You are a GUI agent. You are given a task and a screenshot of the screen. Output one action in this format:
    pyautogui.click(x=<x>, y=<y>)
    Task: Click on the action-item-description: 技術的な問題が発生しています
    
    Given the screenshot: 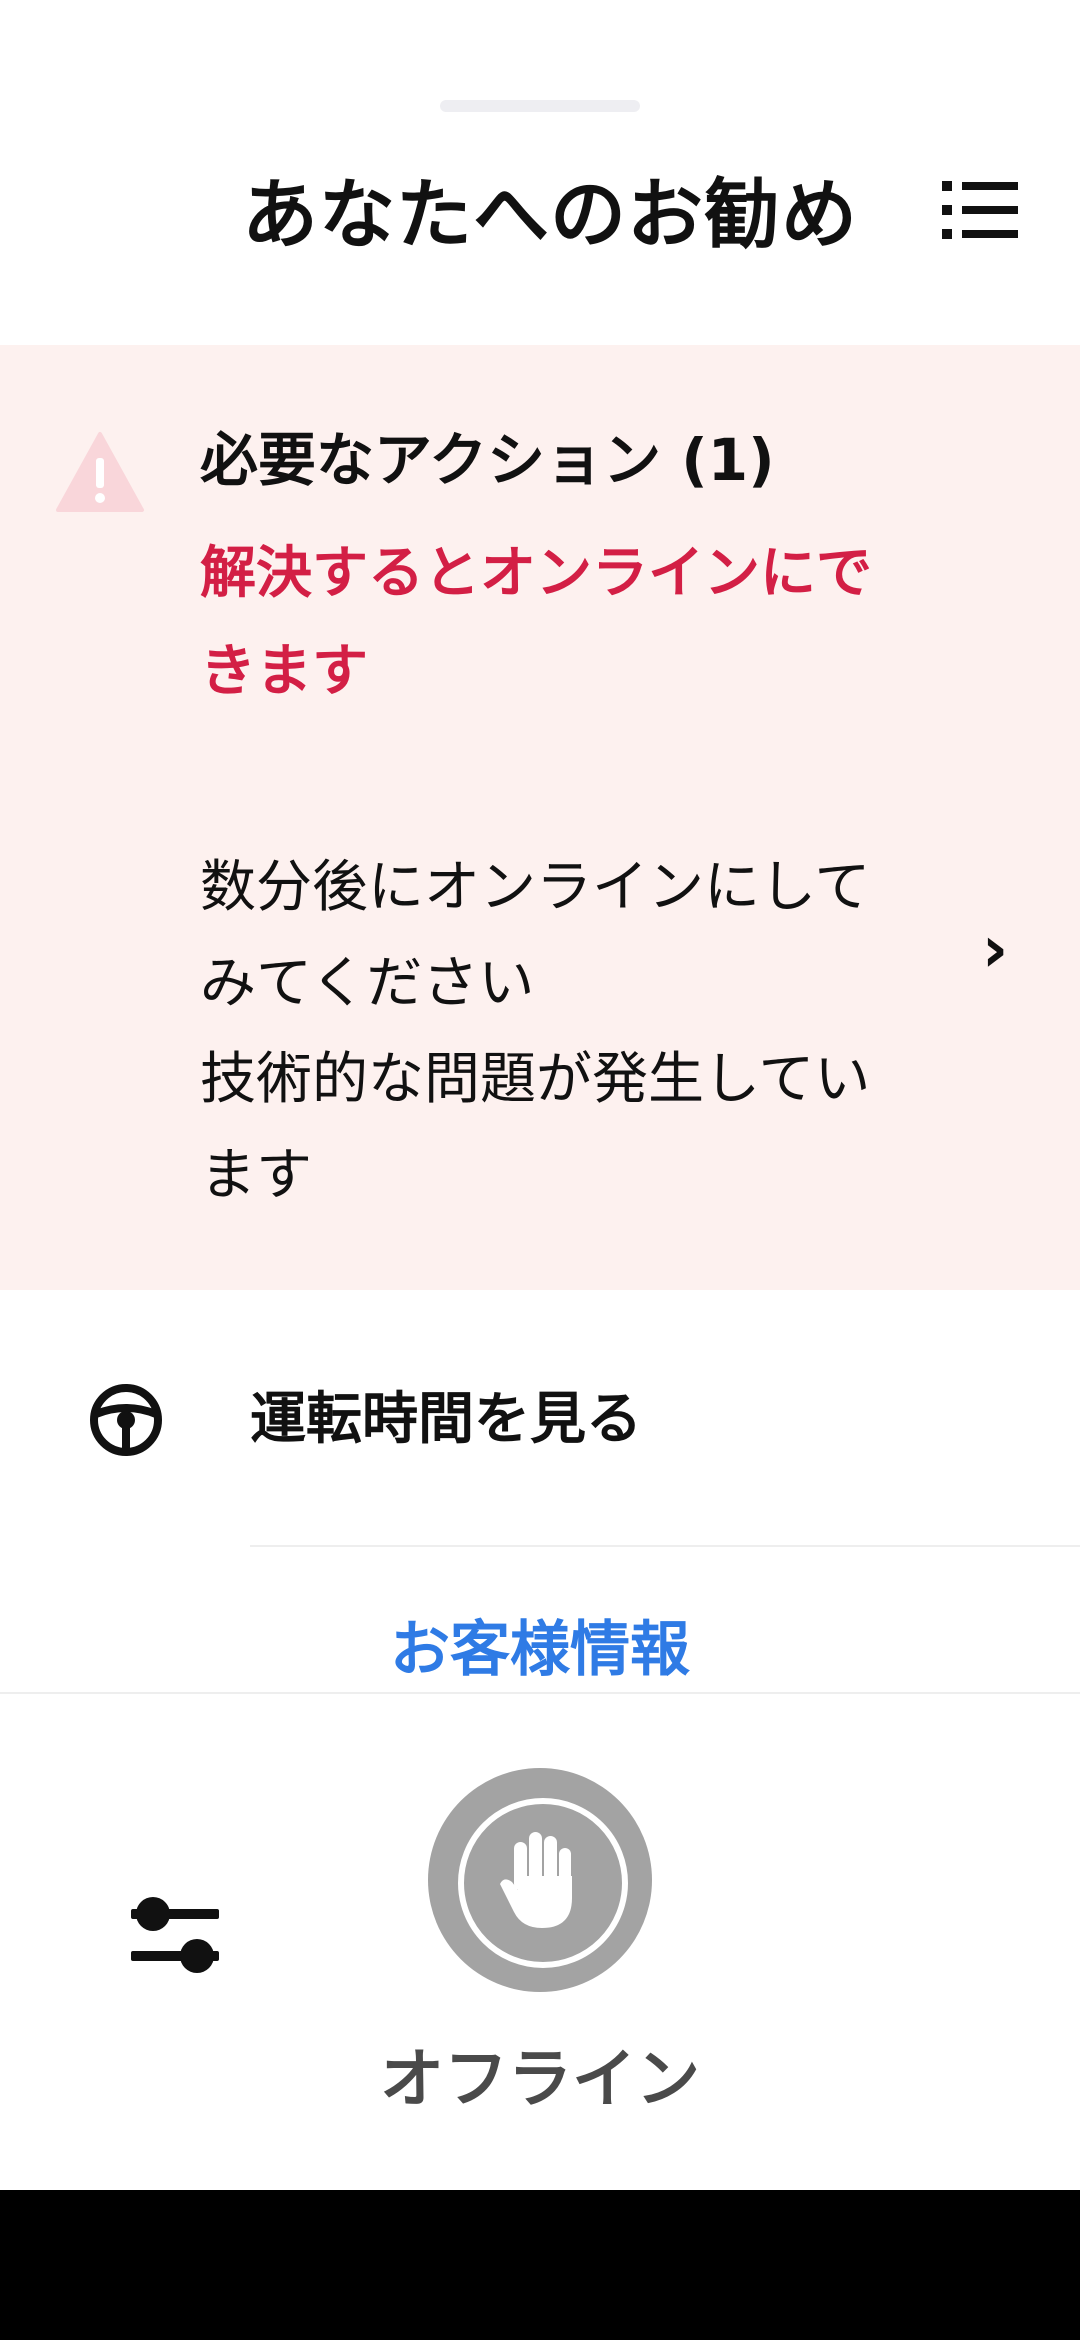 What is the action you would take?
    pyautogui.click(x=535, y=1127)
    